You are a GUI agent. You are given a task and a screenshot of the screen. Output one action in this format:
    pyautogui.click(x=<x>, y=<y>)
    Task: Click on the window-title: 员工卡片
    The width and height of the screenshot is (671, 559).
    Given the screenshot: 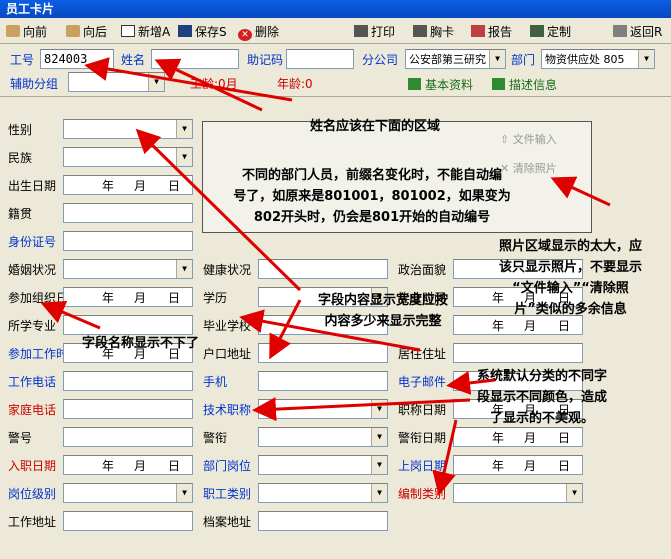 What is the action you would take?
    pyautogui.click(x=335, y=9)
    